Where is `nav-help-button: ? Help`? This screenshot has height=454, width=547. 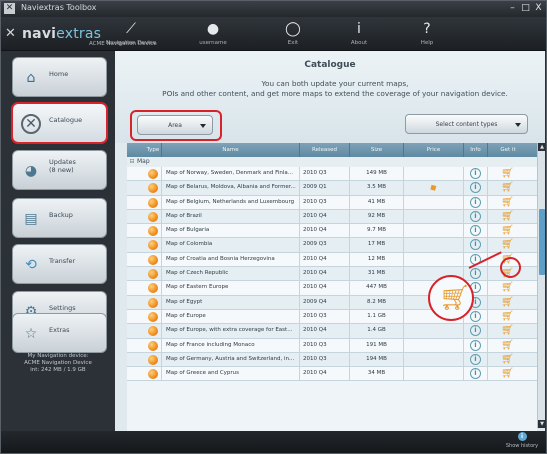
nav-help-button: ? Help is located at coordinates (427, 34).